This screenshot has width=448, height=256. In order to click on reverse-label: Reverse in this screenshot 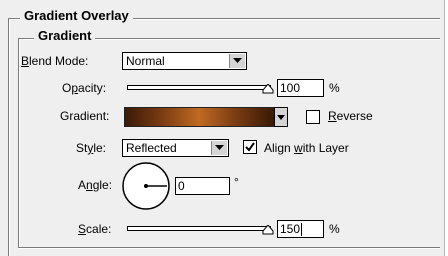, I will do `click(350, 116)`.